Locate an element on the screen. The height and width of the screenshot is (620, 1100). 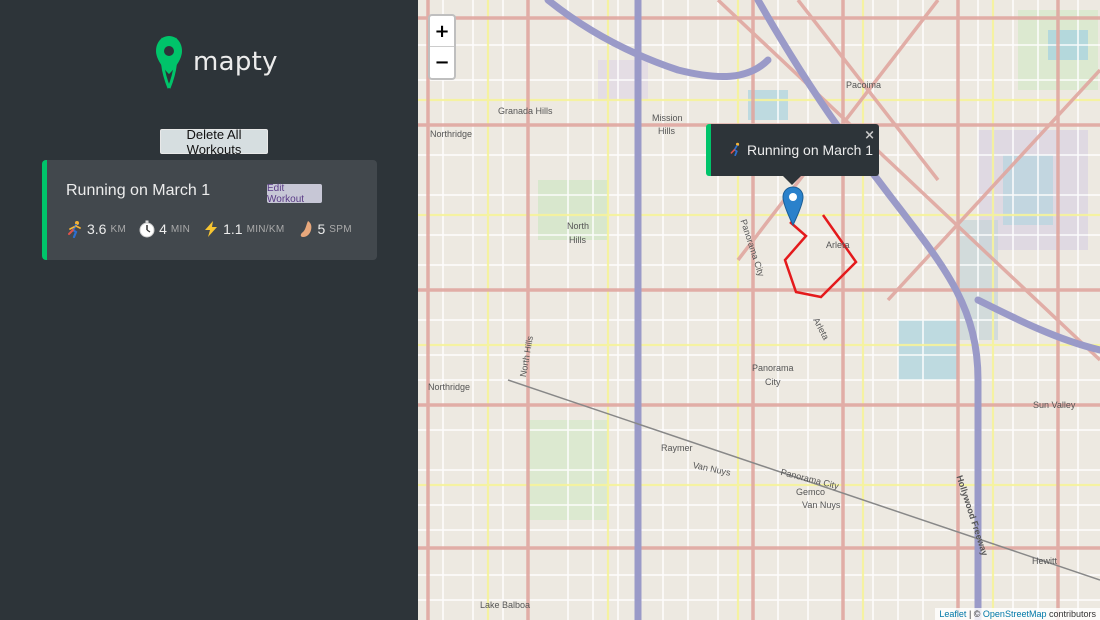
map-pin-logo-icon is located at coordinates (169, 62).